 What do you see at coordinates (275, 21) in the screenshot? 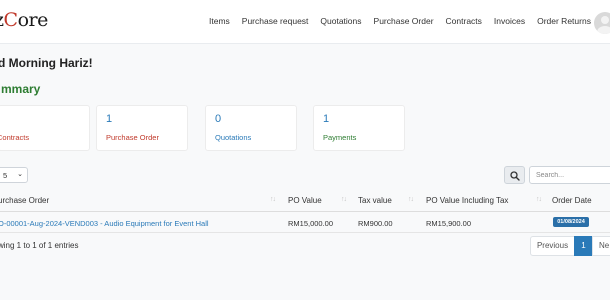
I see `nav-purchase-request: Purchase request` at bounding box center [275, 21].